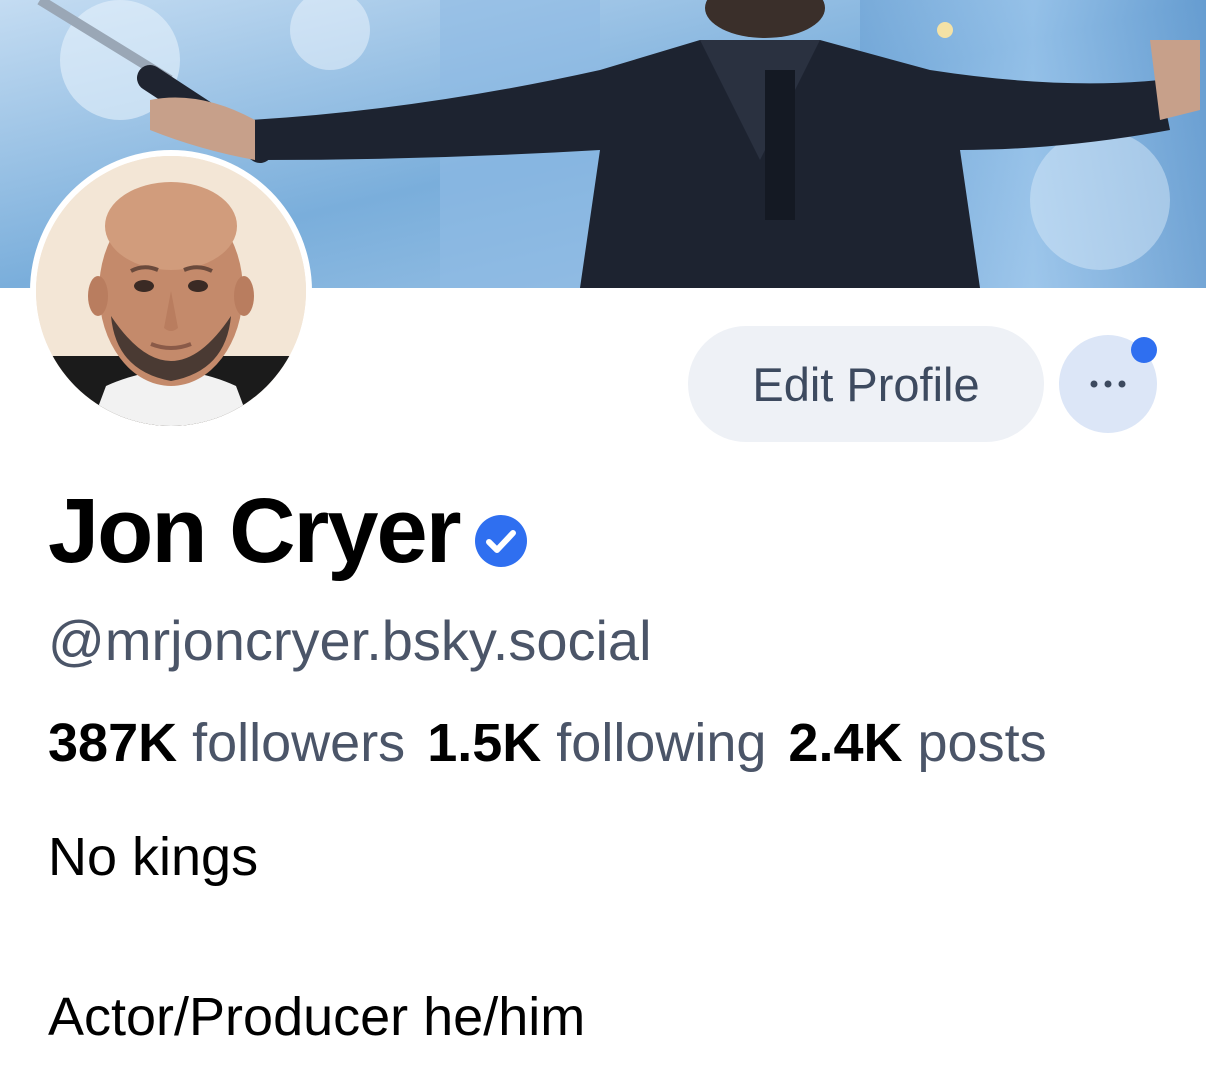 This screenshot has width=1206, height=1087. I want to click on edit-profile-button: Edit Profile, so click(866, 384).